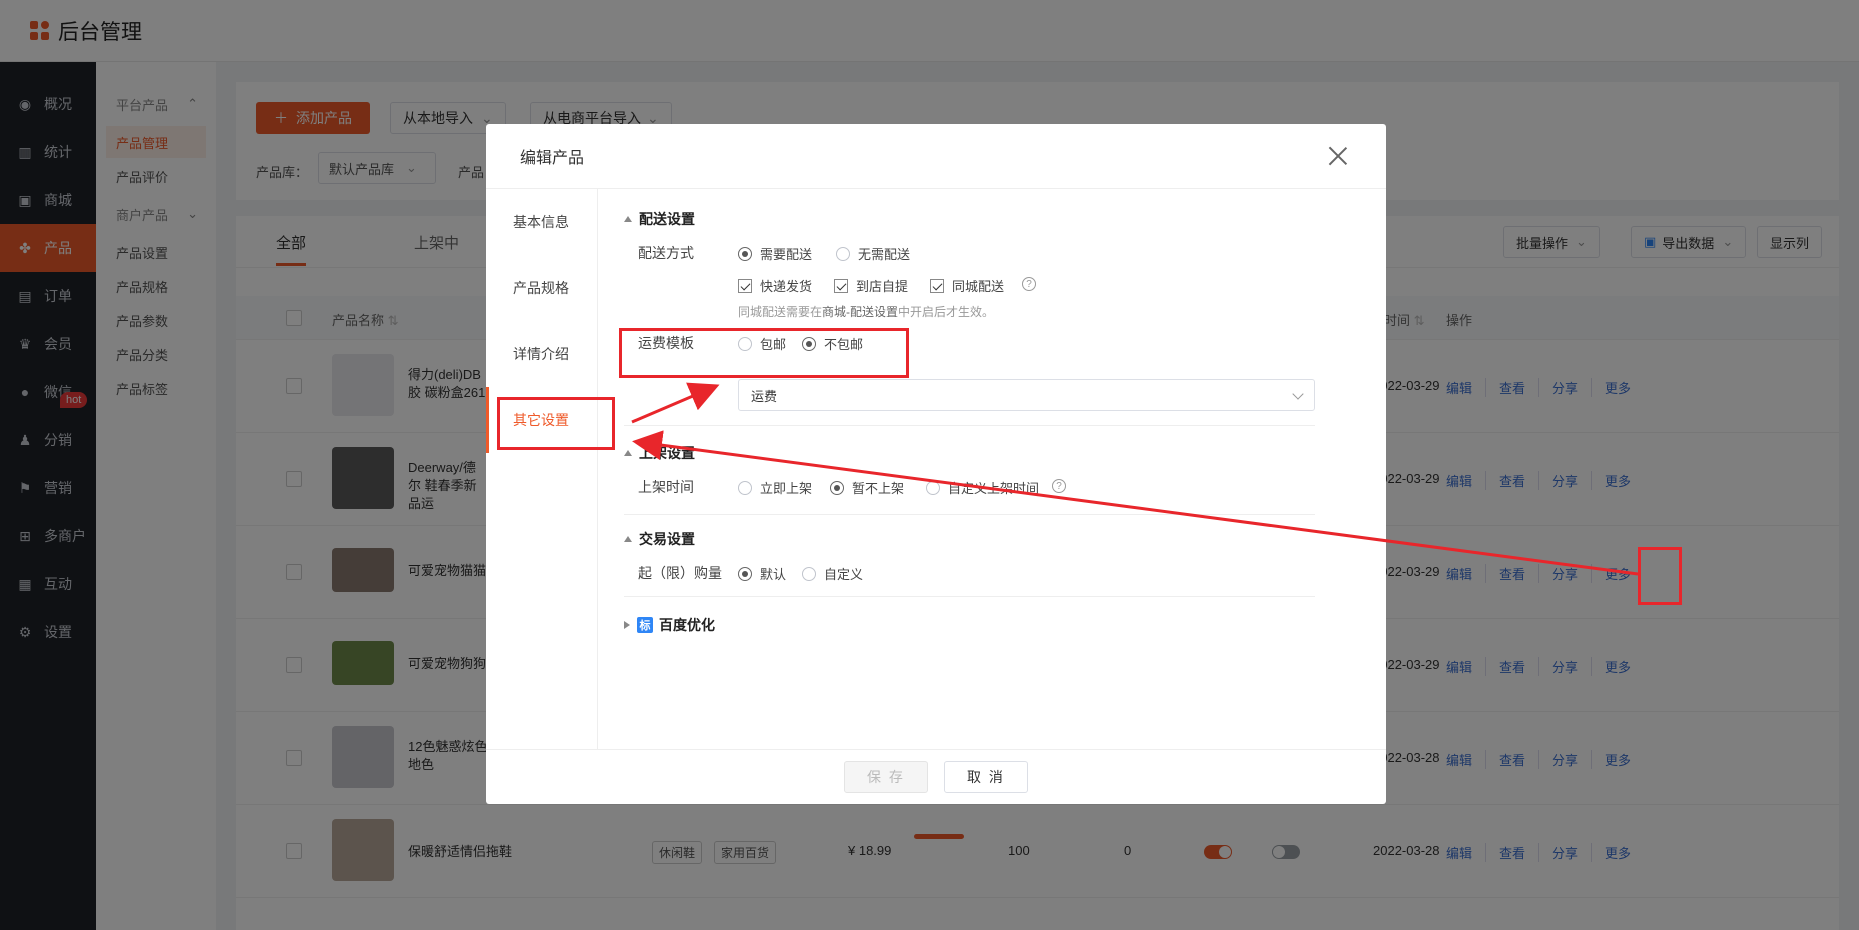  I want to click on delivery-method-label: 配送方式, so click(666, 253).